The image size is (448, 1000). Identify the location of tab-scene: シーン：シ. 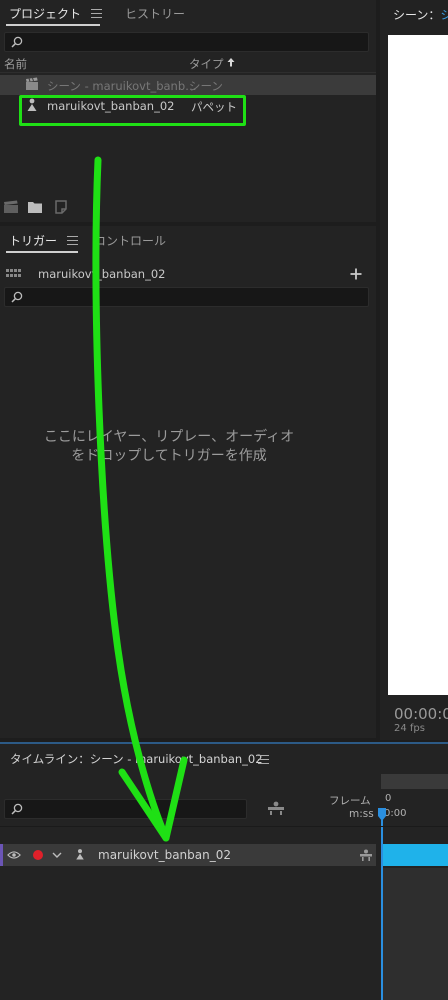
(420, 14).